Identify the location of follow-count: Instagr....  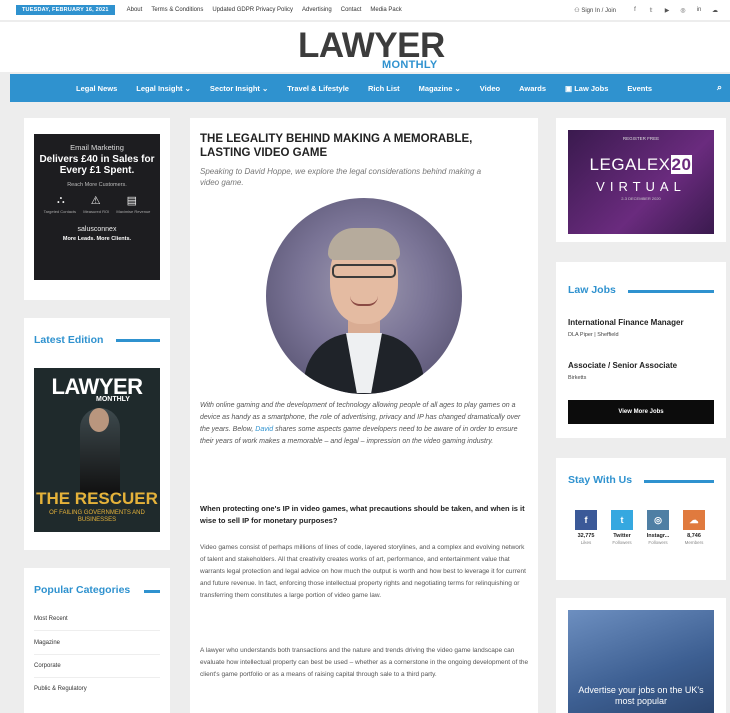
(658, 536).